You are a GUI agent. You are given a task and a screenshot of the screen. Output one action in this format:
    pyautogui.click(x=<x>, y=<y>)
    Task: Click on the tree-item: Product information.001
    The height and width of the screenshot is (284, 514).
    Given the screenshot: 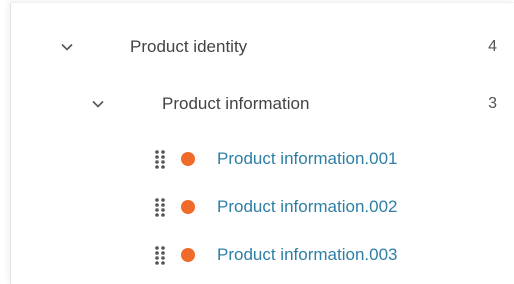 What is the action you would take?
    pyautogui.click(x=262, y=159)
    